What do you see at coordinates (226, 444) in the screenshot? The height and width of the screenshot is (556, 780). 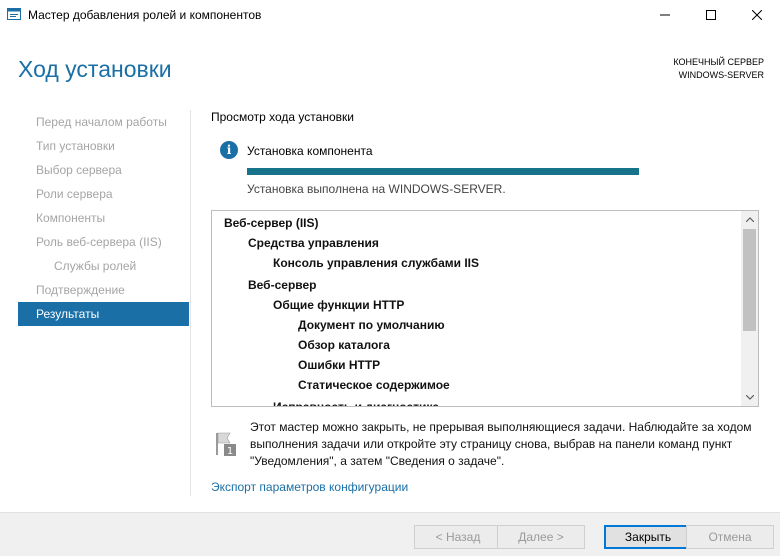 I see `notification-flag-icon: 1` at bounding box center [226, 444].